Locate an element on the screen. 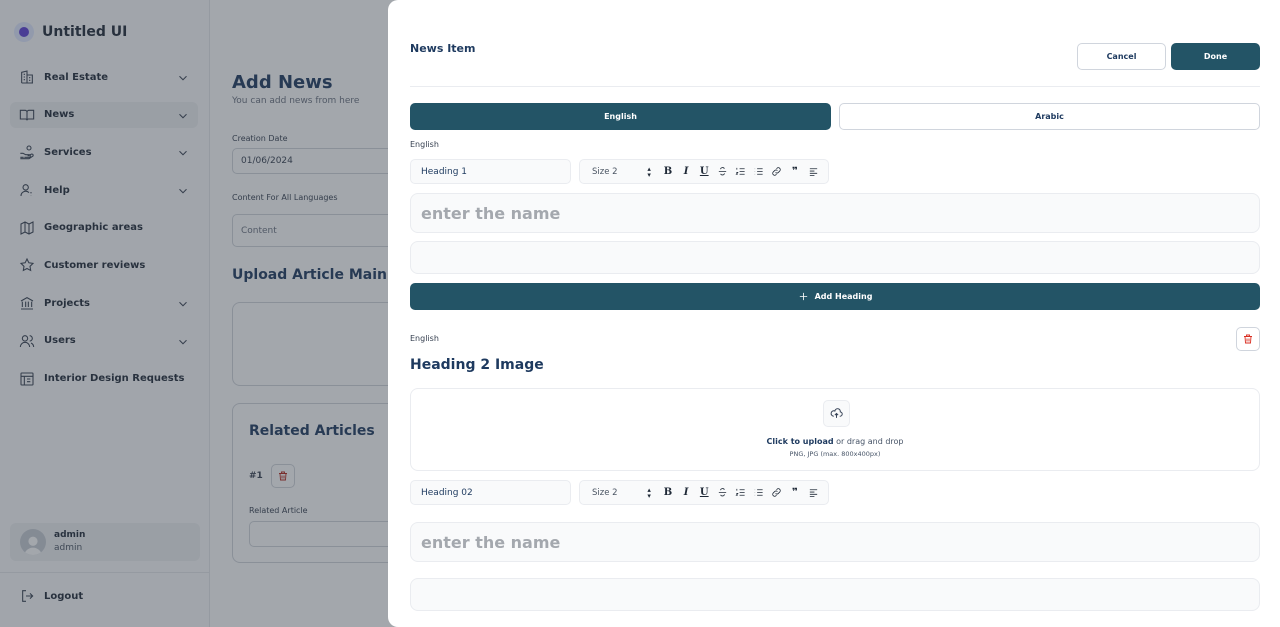  block2-language-label: English is located at coordinates (424, 338).